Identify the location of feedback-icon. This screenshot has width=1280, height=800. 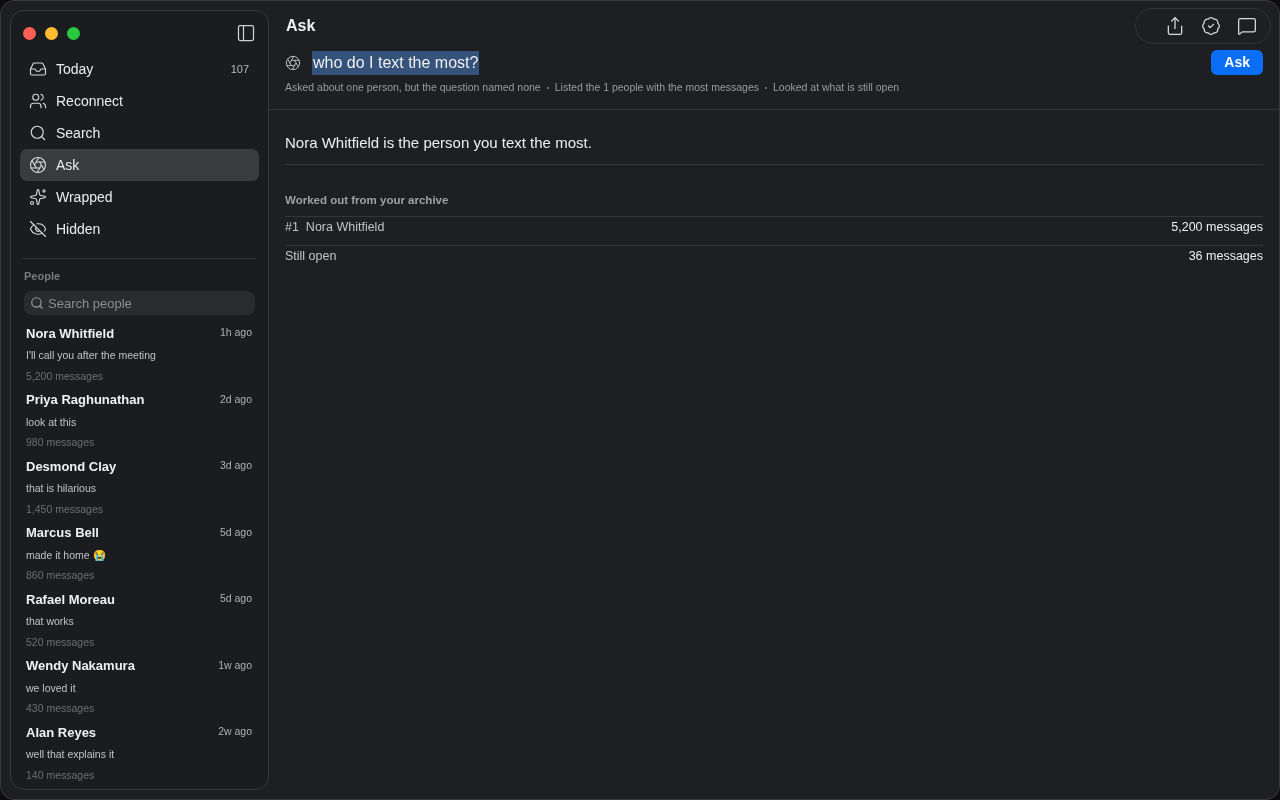
(1247, 26).